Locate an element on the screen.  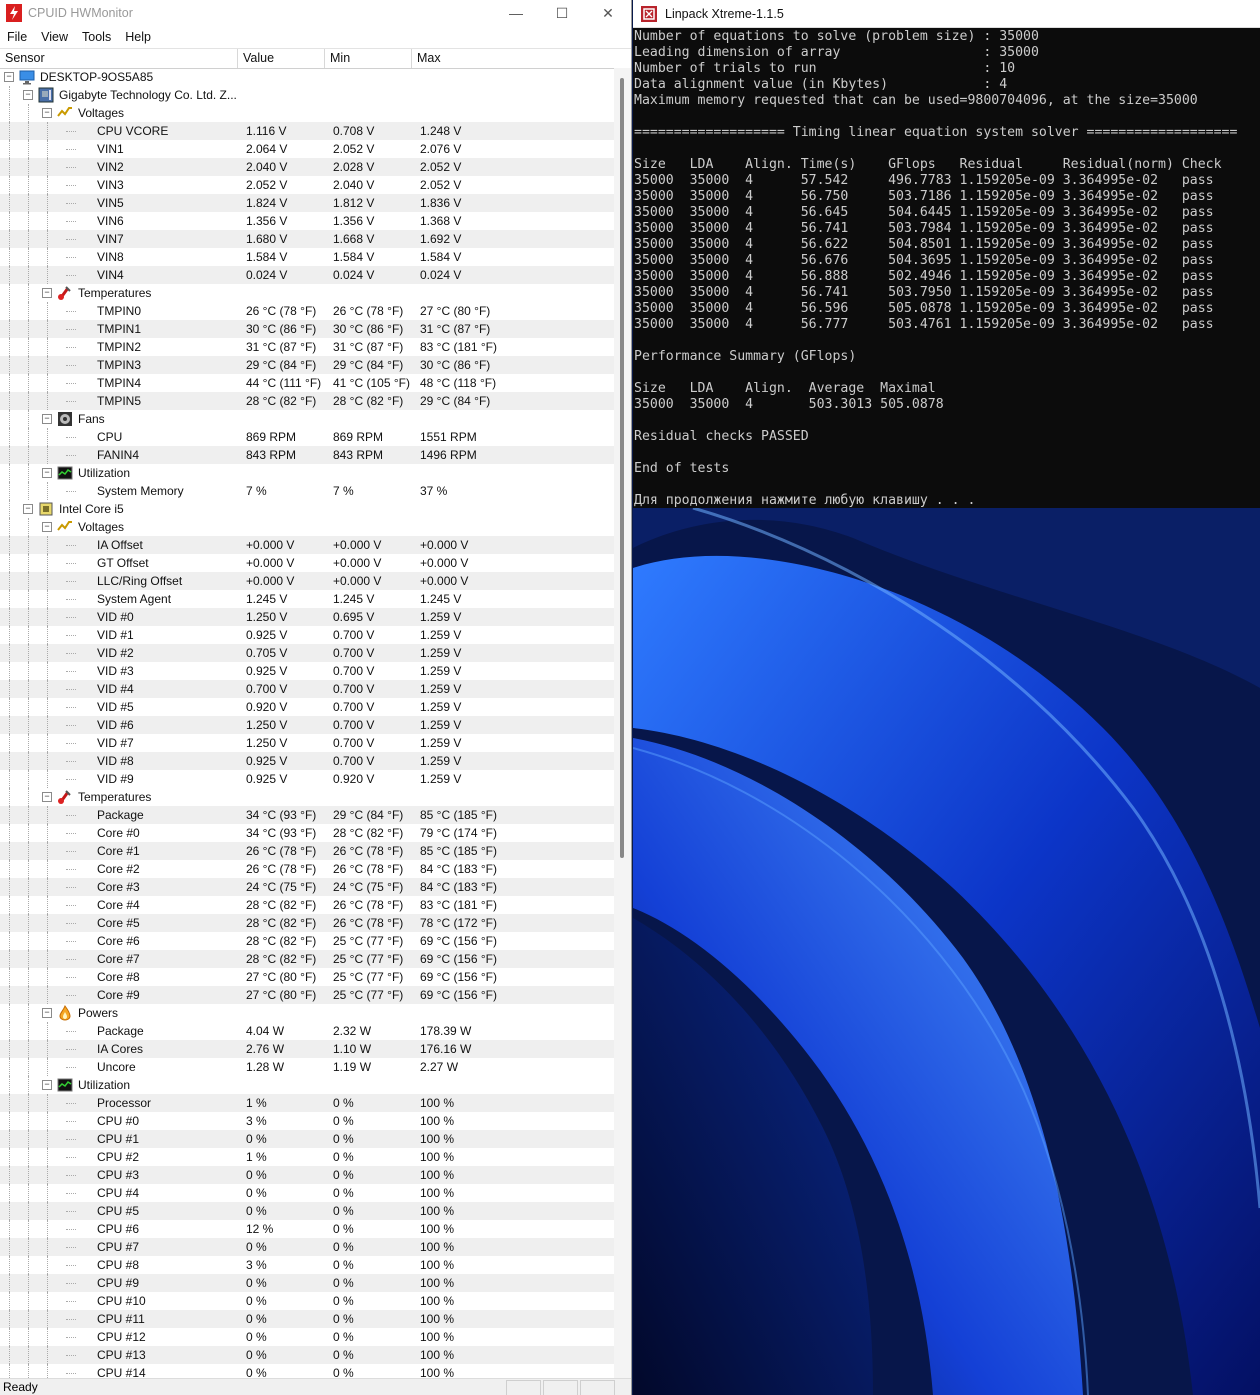
scrollbar-thumb is located at coordinates (622, 468).